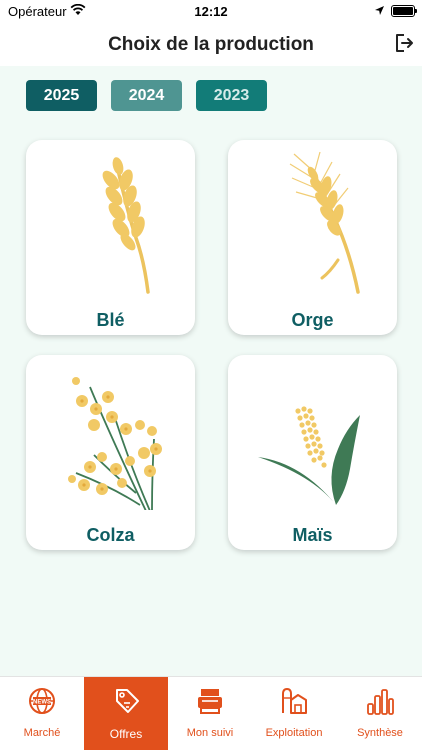  What do you see at coordinates (379, 10) in the screenshot?
I see `location-arrow-icon` at bounding box center [379, 10].